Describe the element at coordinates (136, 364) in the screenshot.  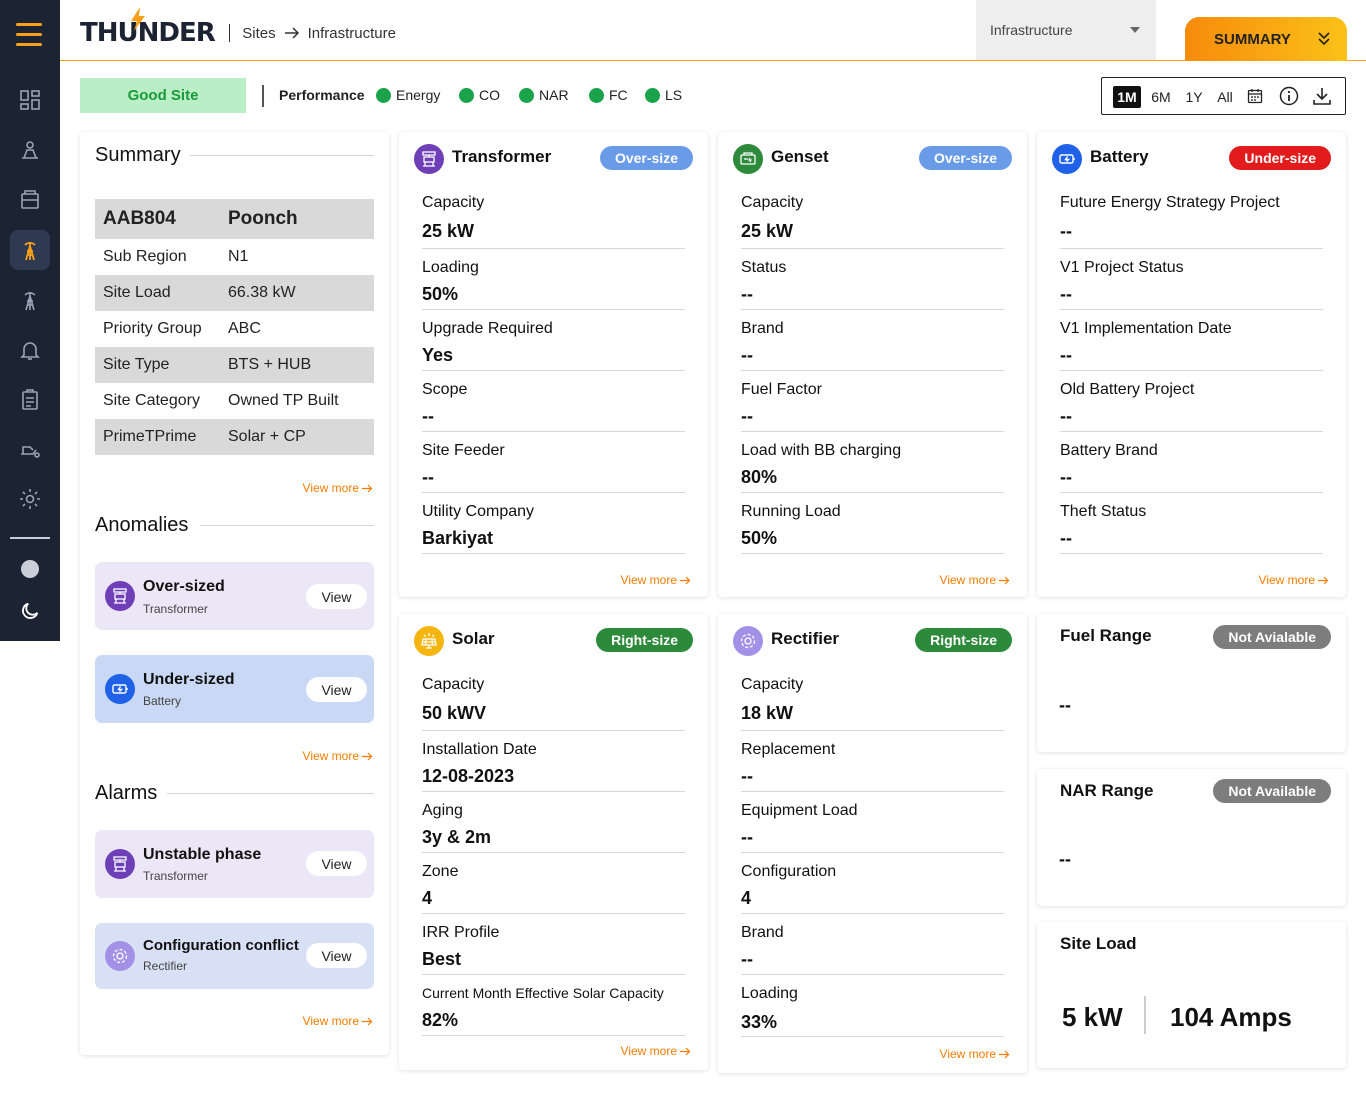
I see `summary-key: Site Type` at that location.